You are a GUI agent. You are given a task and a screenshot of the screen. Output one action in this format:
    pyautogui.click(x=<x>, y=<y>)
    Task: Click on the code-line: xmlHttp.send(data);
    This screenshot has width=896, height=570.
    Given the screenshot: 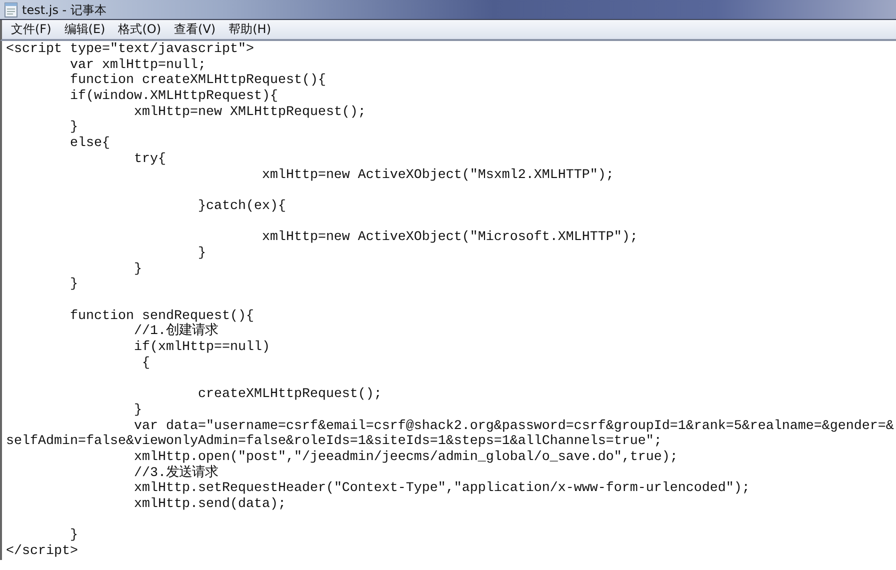 What is the action you would take?
    pyautogui.click(x=209, y=504)
    